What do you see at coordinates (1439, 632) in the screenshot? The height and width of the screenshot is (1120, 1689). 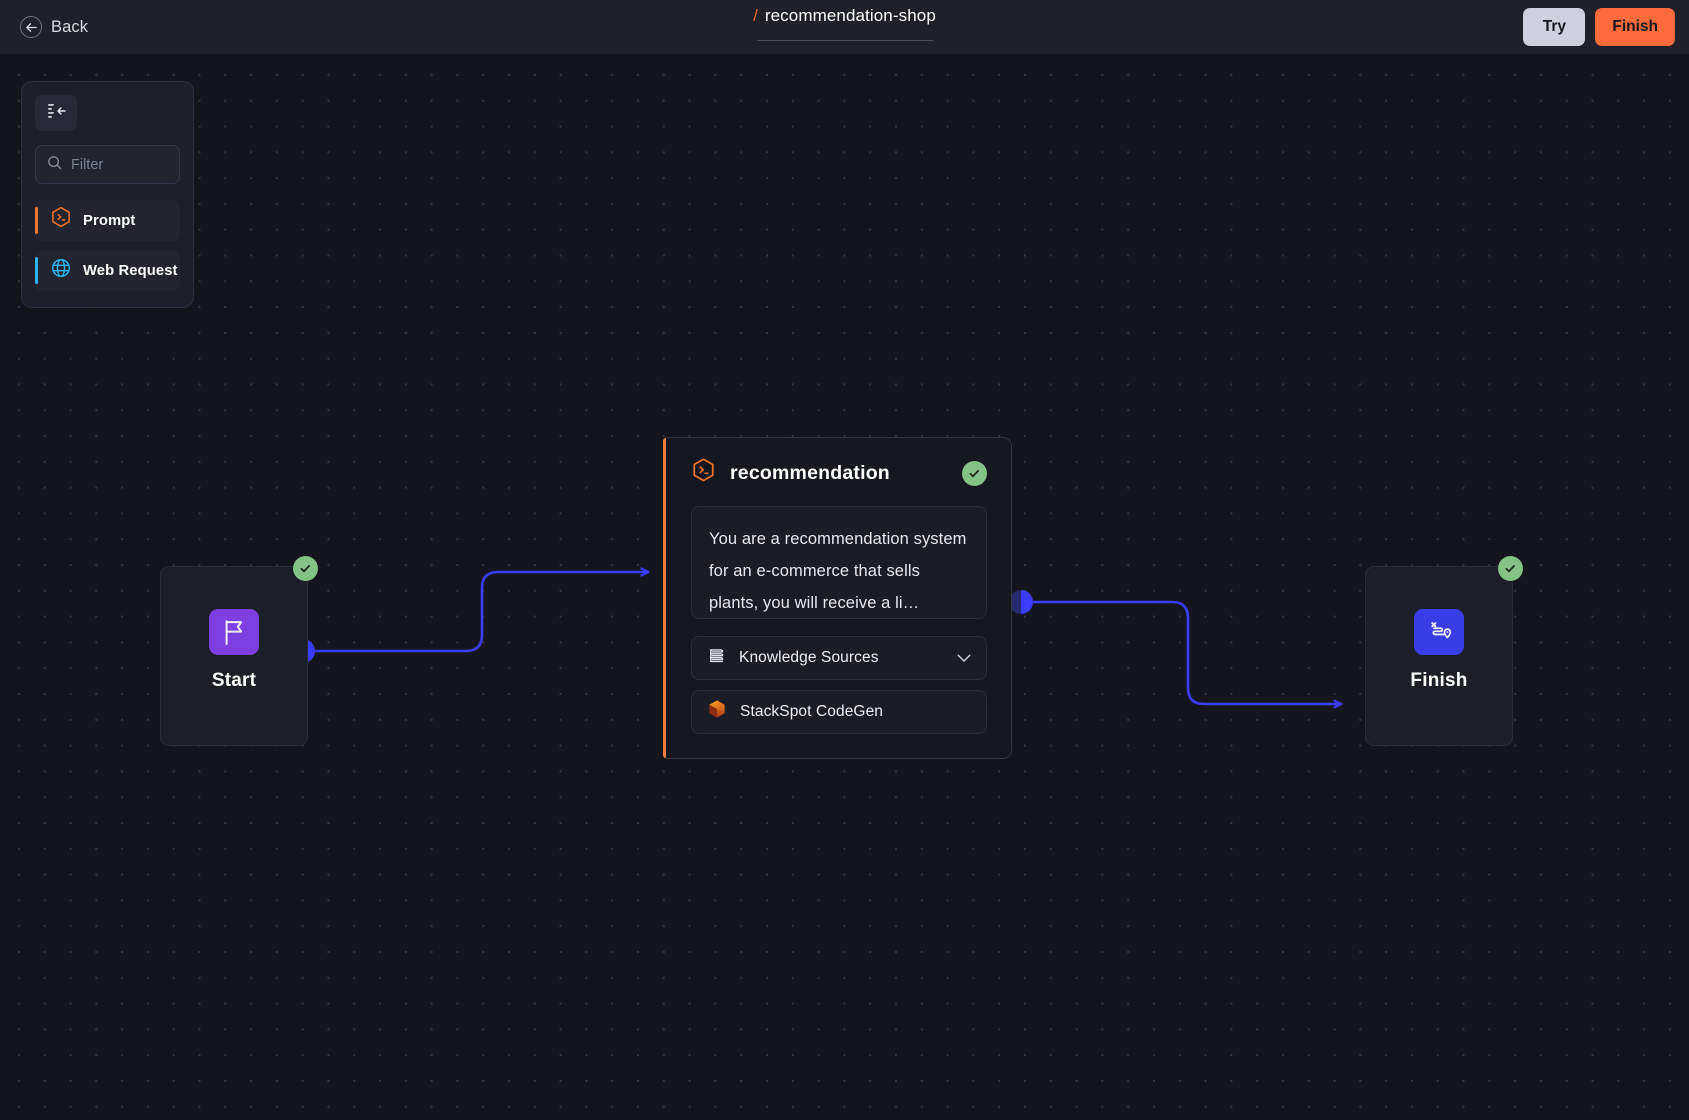 I see `route-map-icon` at bounding box center [1439, 632].